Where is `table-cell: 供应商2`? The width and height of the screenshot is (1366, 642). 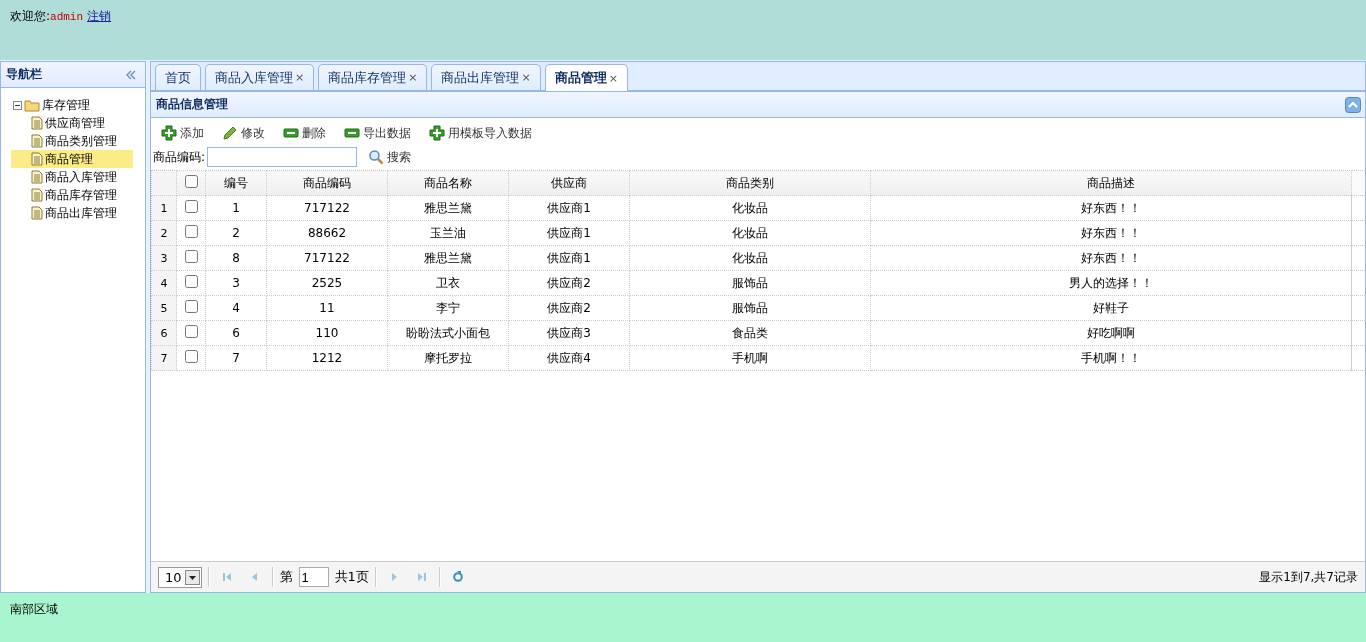
table-cell: 供应商2 is located at coordinates (569, 283).